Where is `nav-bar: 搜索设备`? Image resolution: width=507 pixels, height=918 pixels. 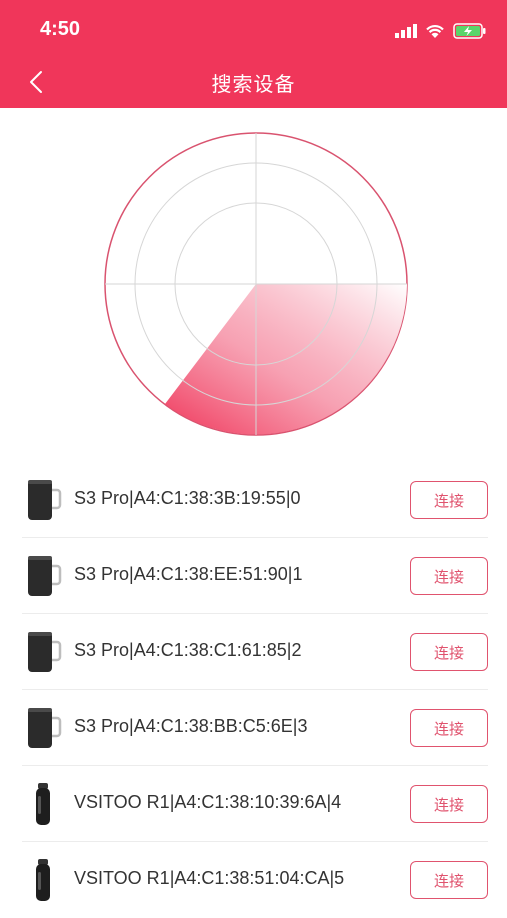 nav-bar: 搜索设备 is located at coordinates (253, 82).